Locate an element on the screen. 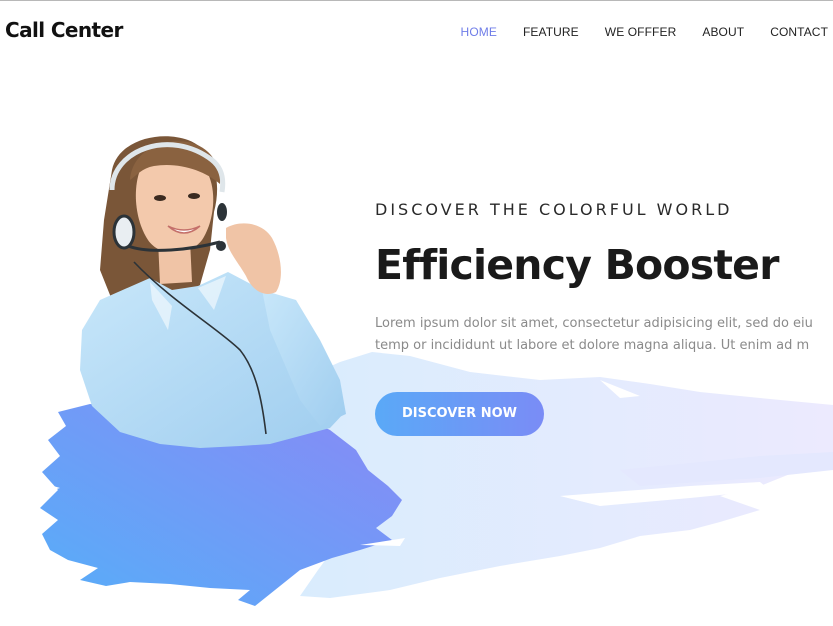 The width and height of the screenshot is (833, 626). main-nav: HOME FEATURE WE OFFFER ABOUT CONTACT is located at coordinates (631, 32).